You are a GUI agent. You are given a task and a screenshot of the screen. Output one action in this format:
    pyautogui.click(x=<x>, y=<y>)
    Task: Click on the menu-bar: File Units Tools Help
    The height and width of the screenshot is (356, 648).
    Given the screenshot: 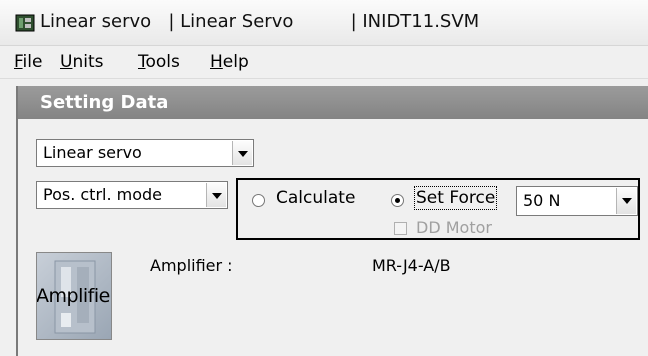 What is the action you would take?
    pyautogui.click(x=324, y=62)
    